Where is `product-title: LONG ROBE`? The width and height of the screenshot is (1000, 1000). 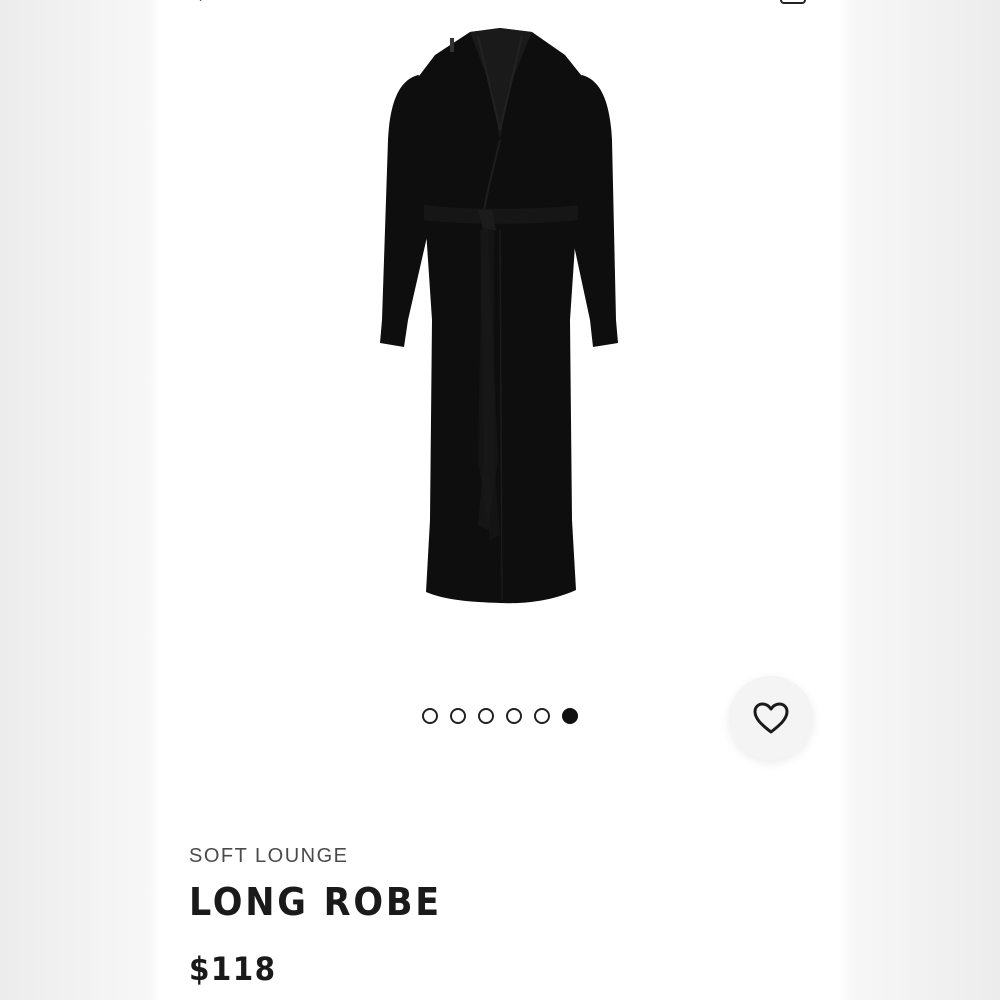
product-title: LONG ROBE is located at coordinates (315, 902).